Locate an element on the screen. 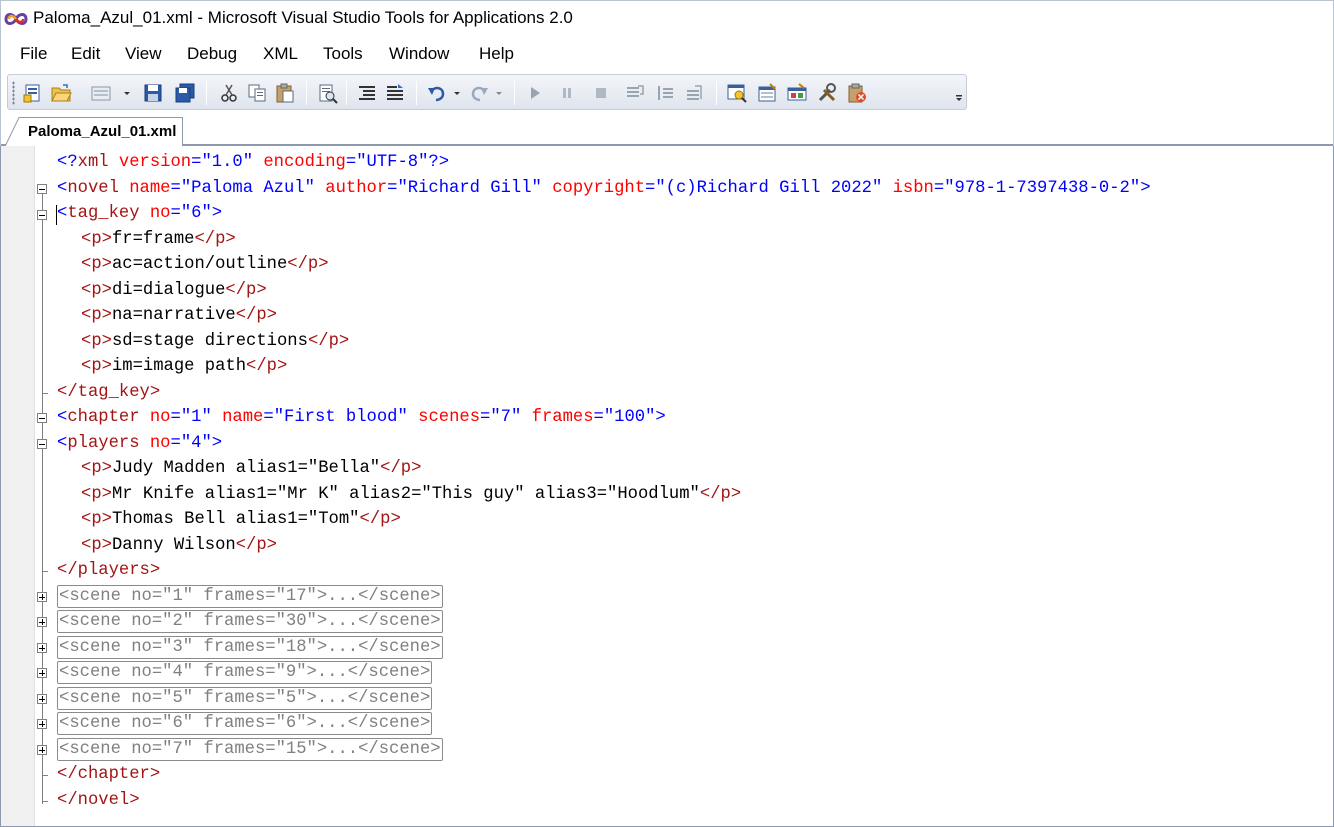  code-line-scene-collapsed: <scene no="6" frames="6">...</scene> is located at coordinates (245, 723).